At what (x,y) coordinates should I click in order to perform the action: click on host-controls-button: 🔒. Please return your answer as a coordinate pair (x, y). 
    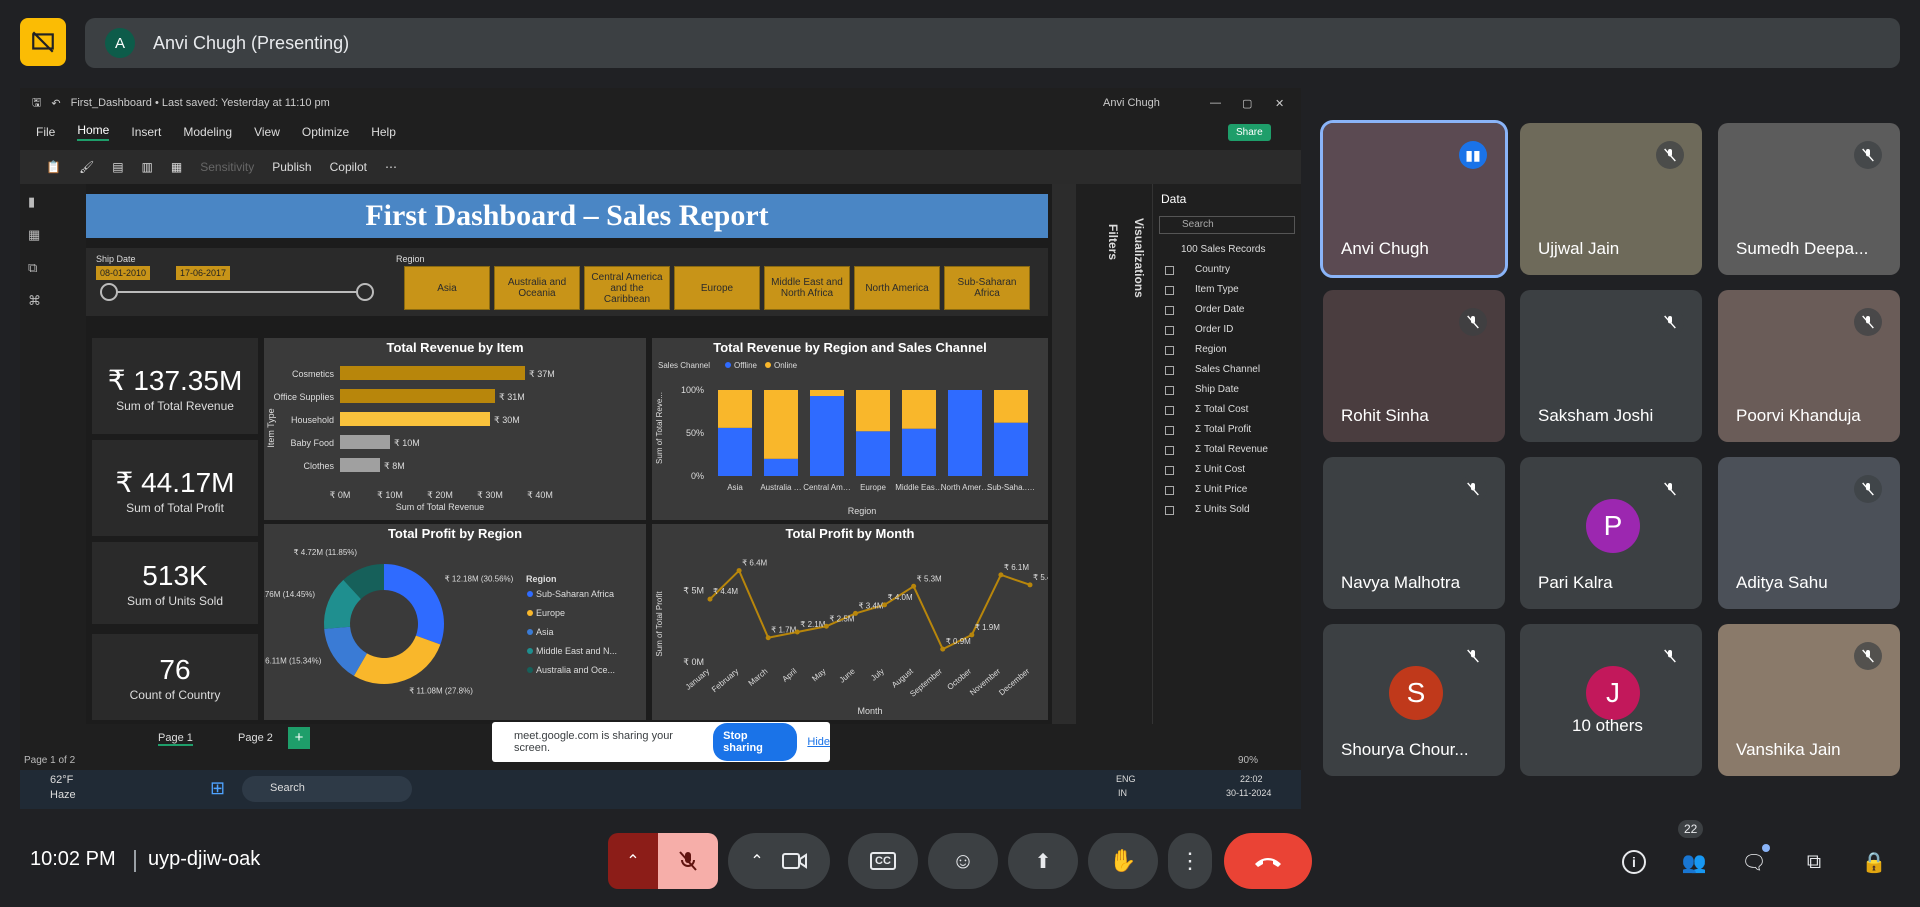
    Looking at the image, I should click on (1874, 862).